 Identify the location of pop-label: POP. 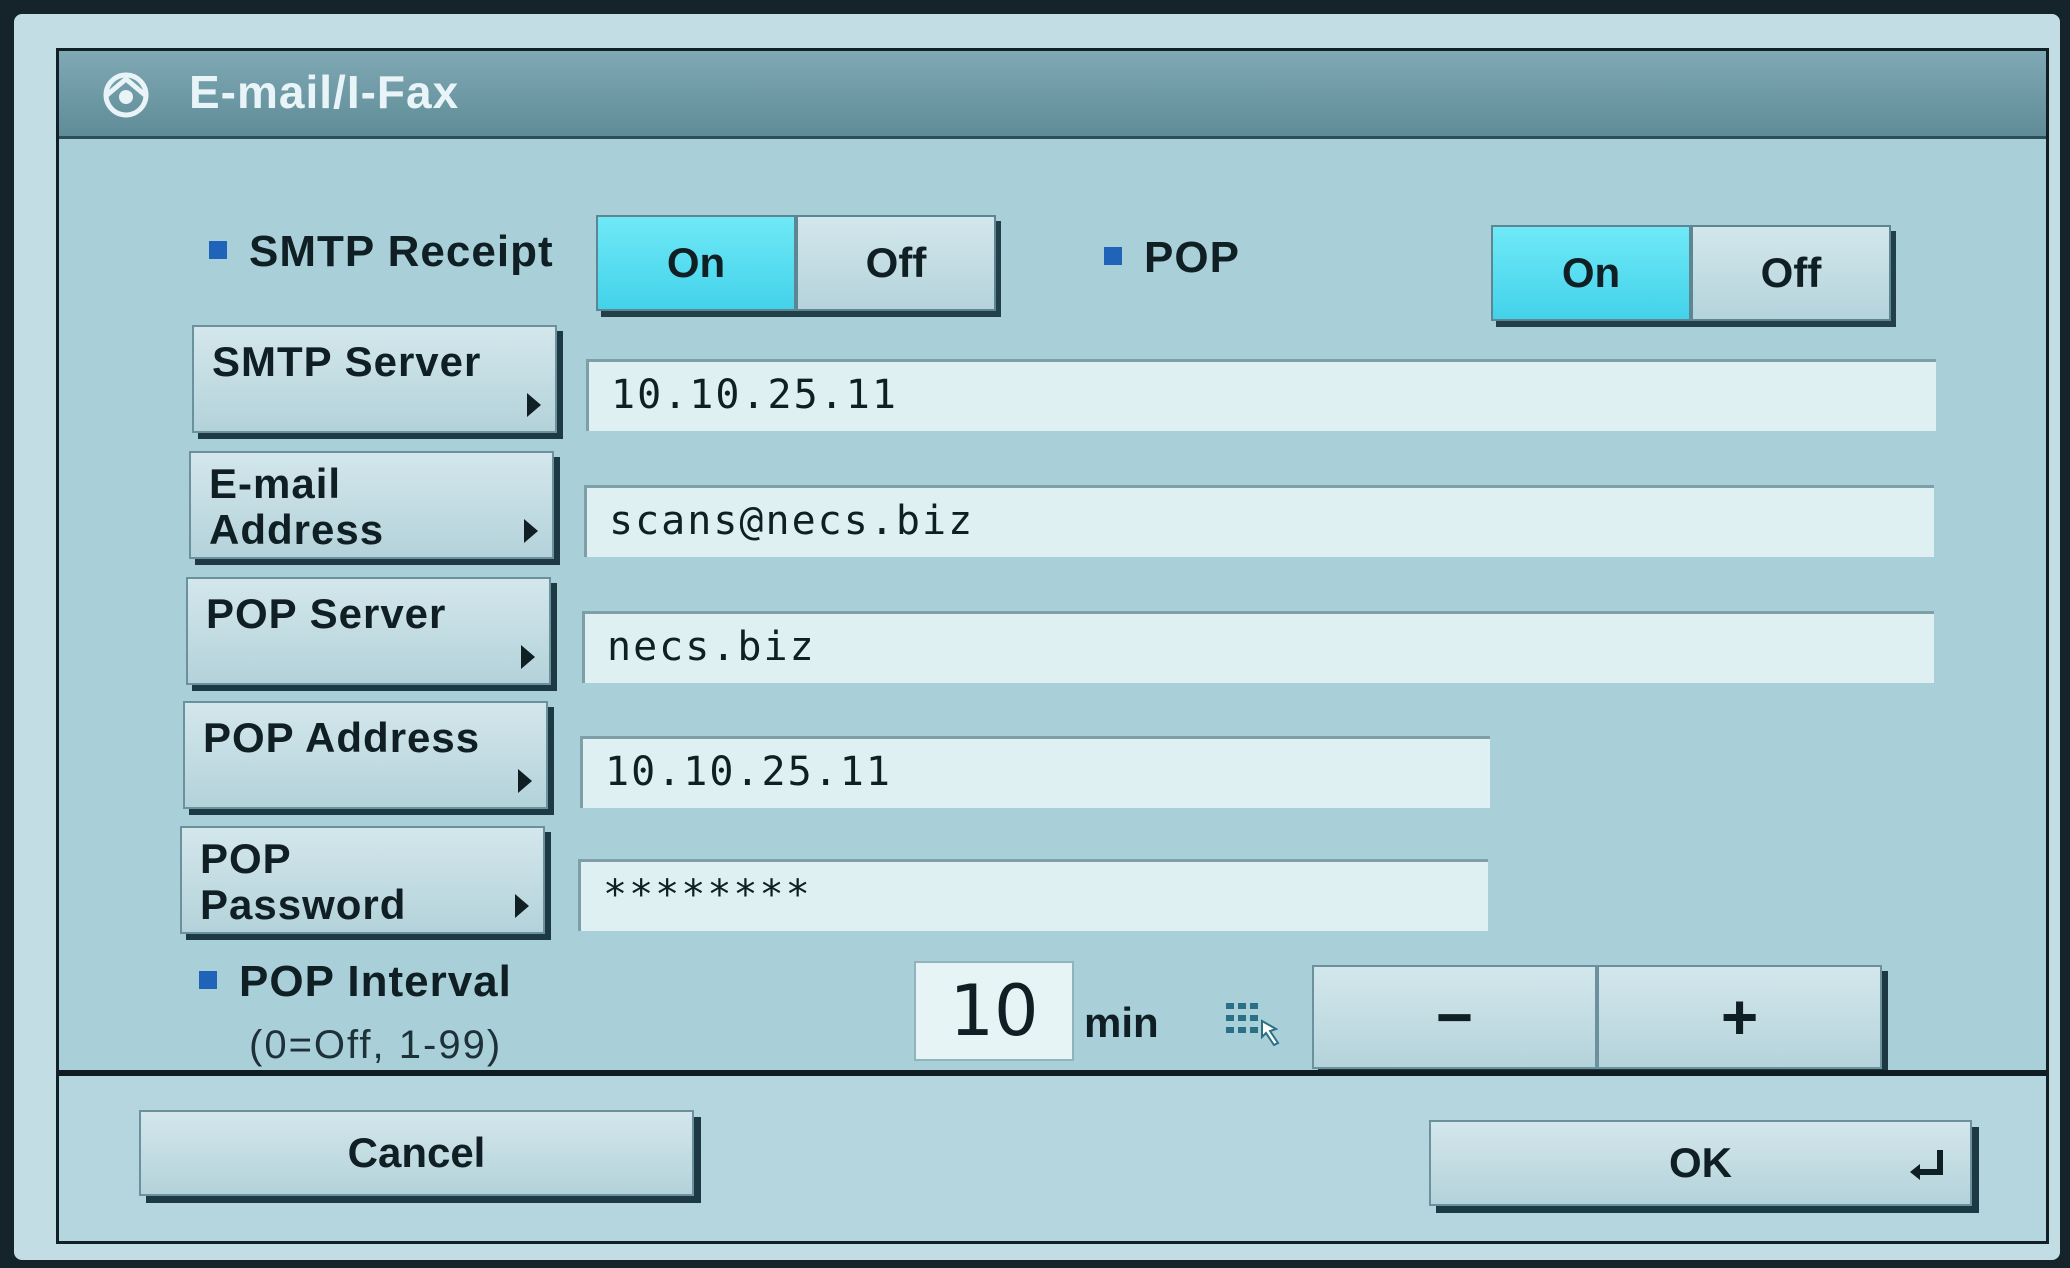
(1172, 258).